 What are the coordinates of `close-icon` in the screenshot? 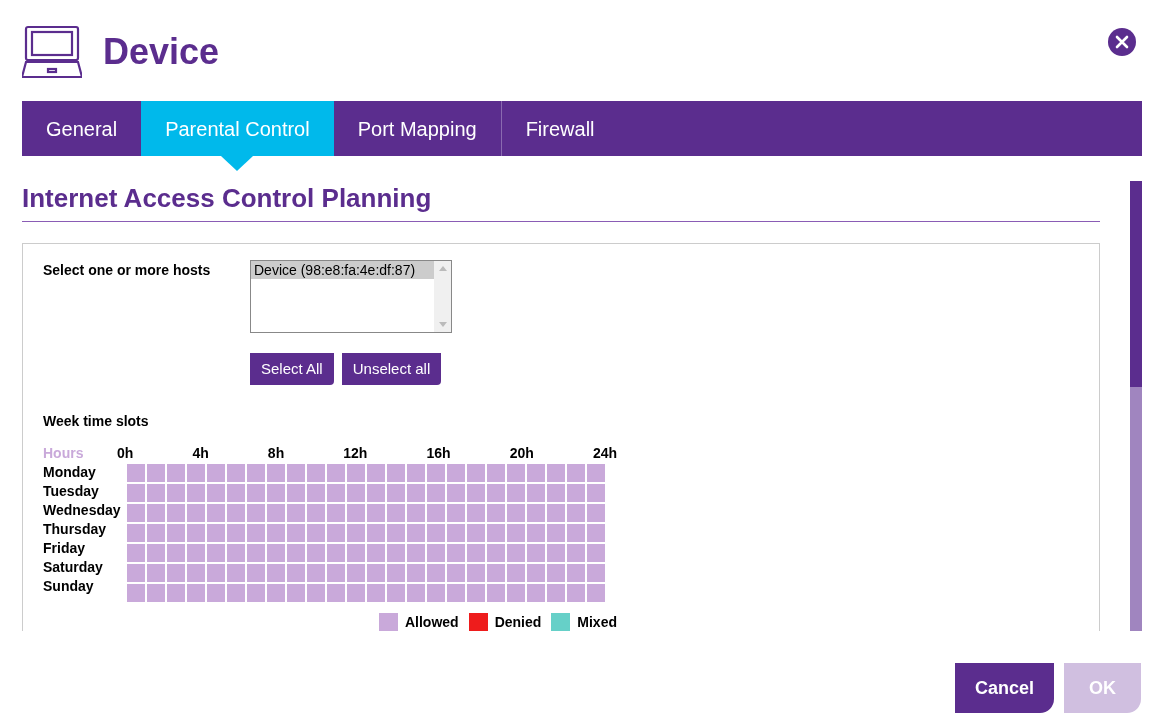 It's located at (1122, 42).